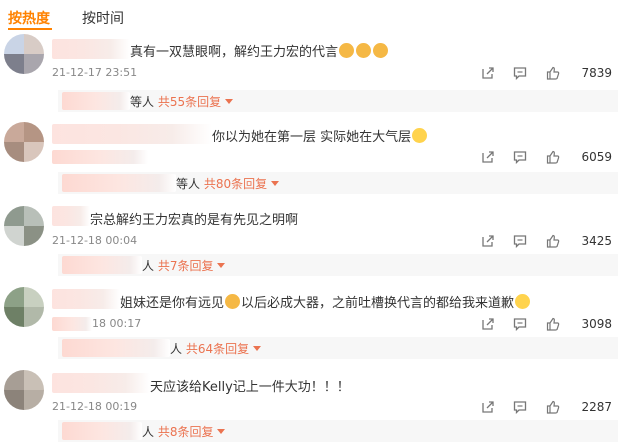 The width and height of the screenshot is (630, 446). What do you see at coordinates (29, 18) in the screenshot?
I see `tab-hot: 按热度` at bounding box center [29, 18].